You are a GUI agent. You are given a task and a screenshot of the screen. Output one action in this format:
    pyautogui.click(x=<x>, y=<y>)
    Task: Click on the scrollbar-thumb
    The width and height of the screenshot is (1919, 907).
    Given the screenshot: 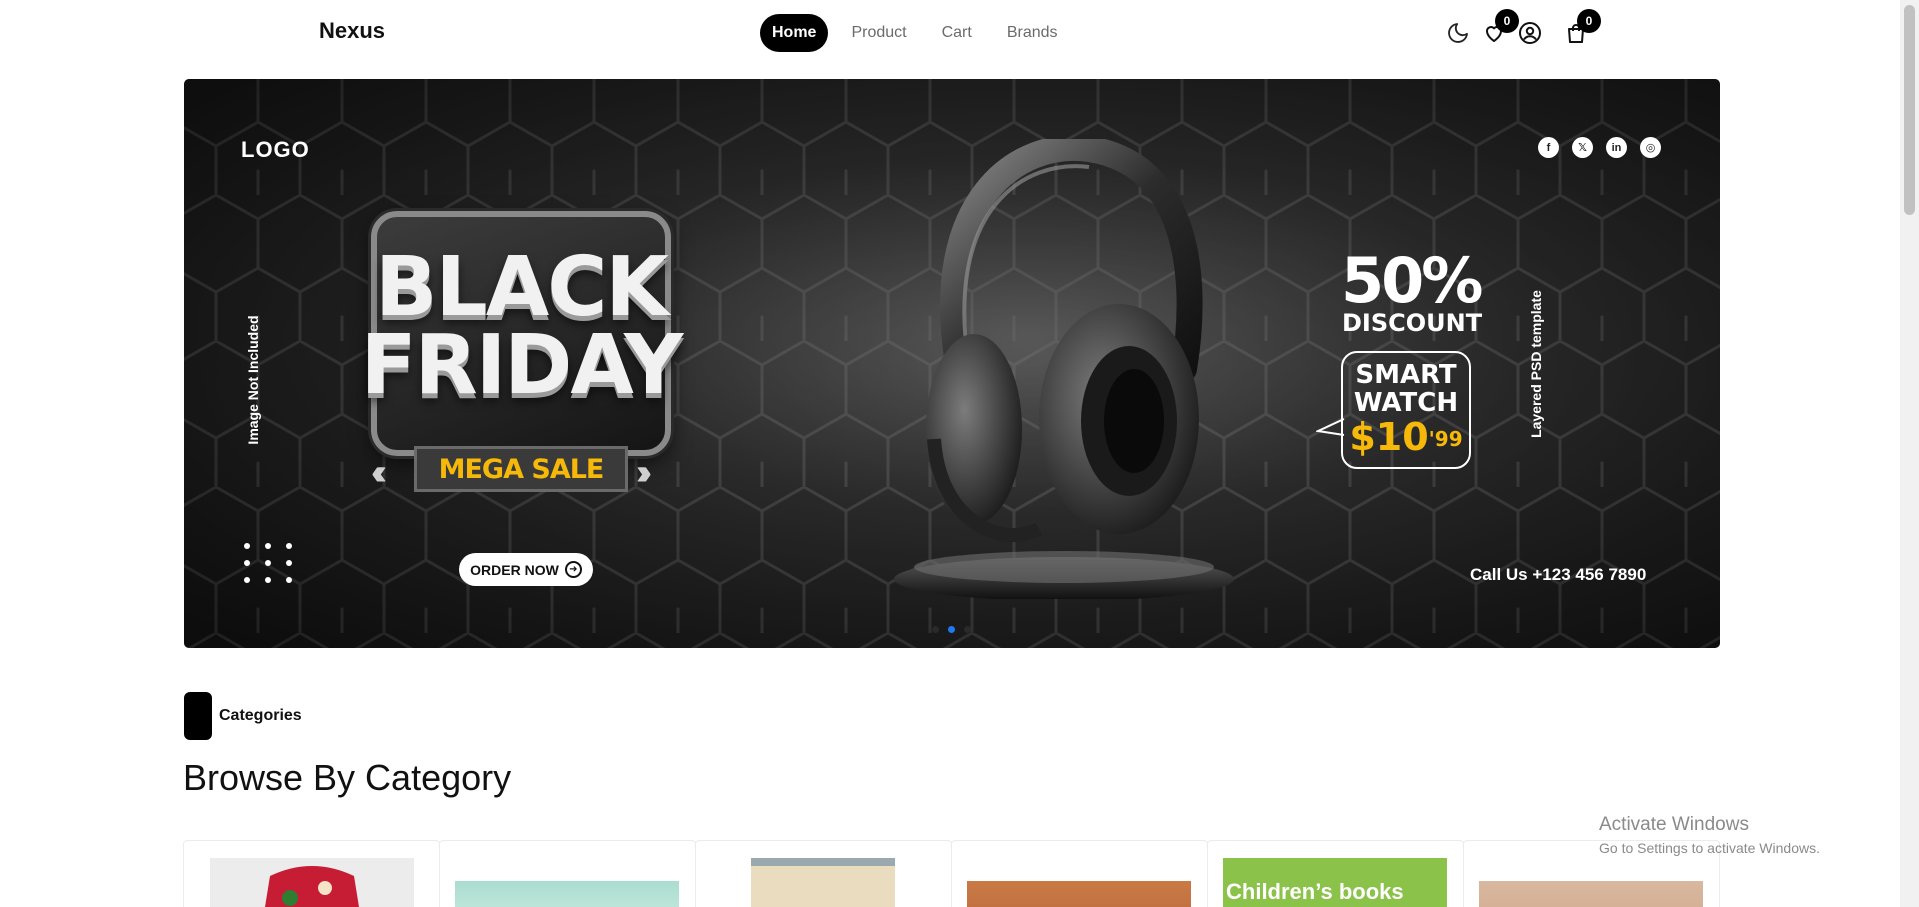 What is the action you would take?
    pyautogui.click(x=1909, y=110)
    